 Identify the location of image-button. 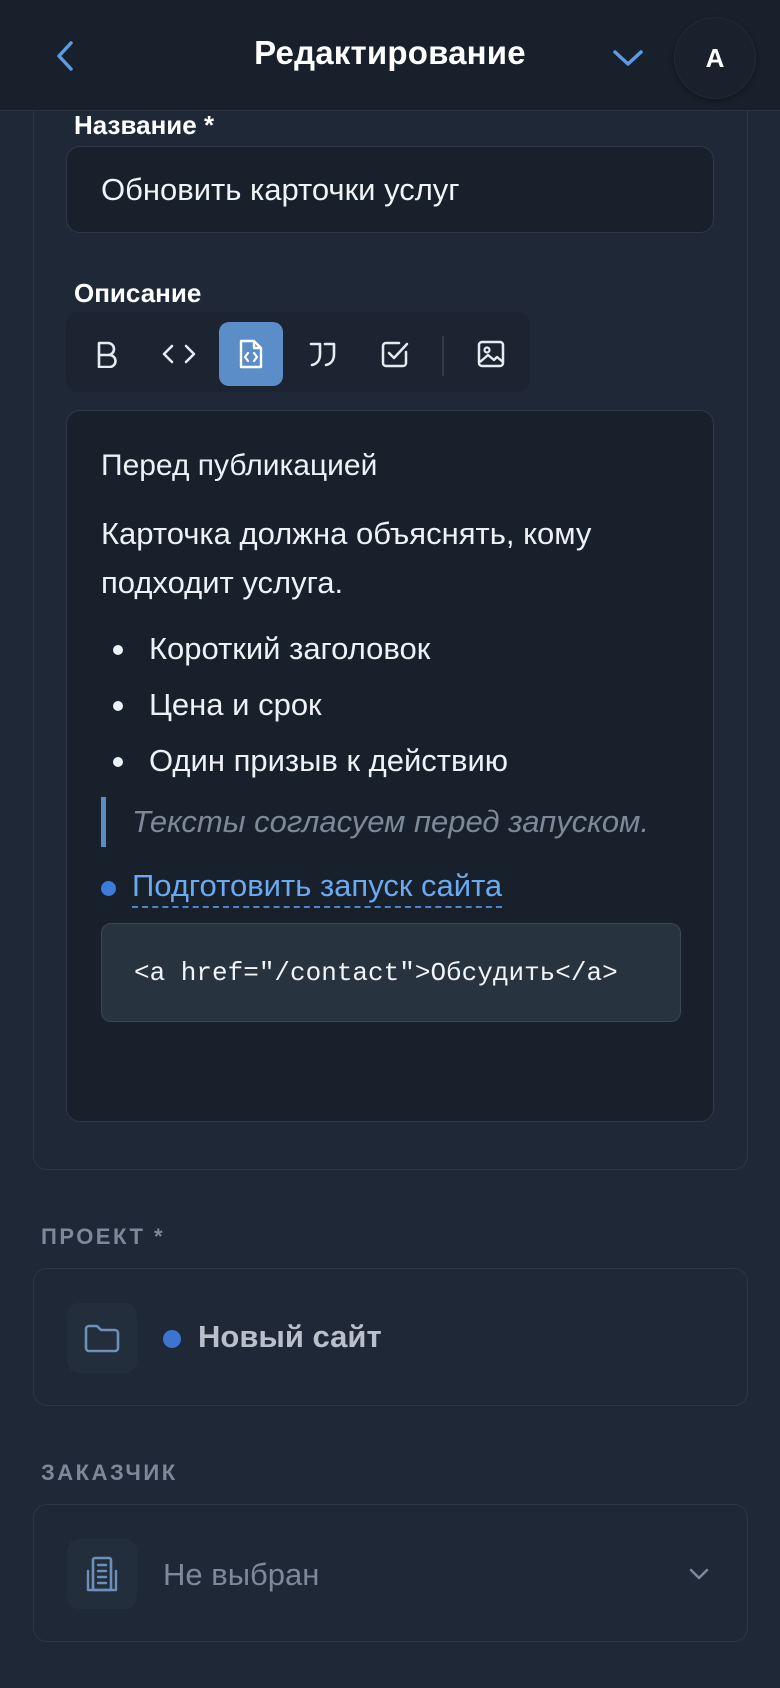
(491, 354).